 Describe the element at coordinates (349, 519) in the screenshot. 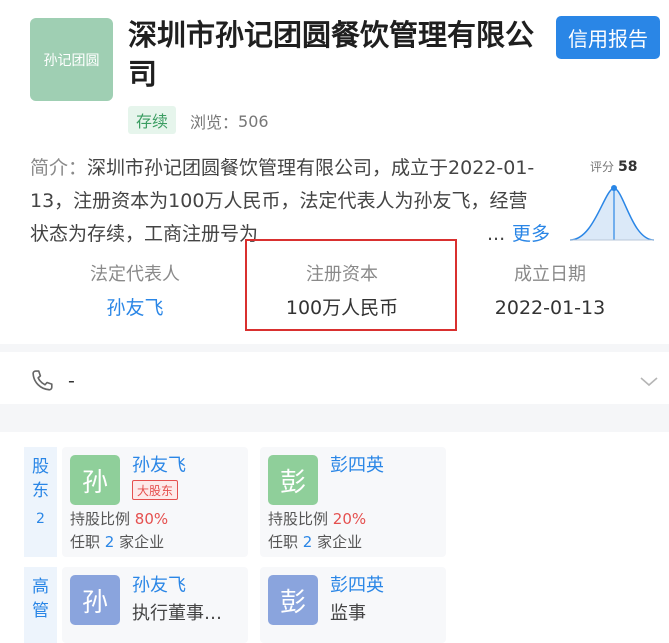

I see `ratio-value: 20%` at that location.